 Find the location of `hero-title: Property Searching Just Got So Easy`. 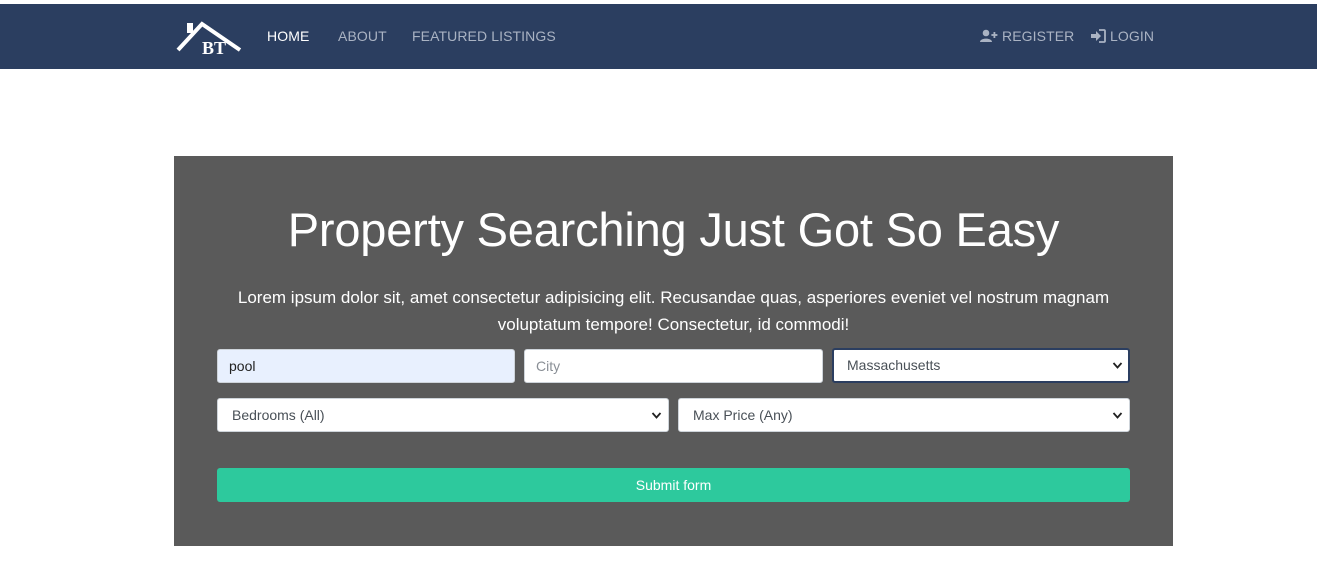

hero-title: Property Searching Just Got So Easy is located at coordinates (673, 229).